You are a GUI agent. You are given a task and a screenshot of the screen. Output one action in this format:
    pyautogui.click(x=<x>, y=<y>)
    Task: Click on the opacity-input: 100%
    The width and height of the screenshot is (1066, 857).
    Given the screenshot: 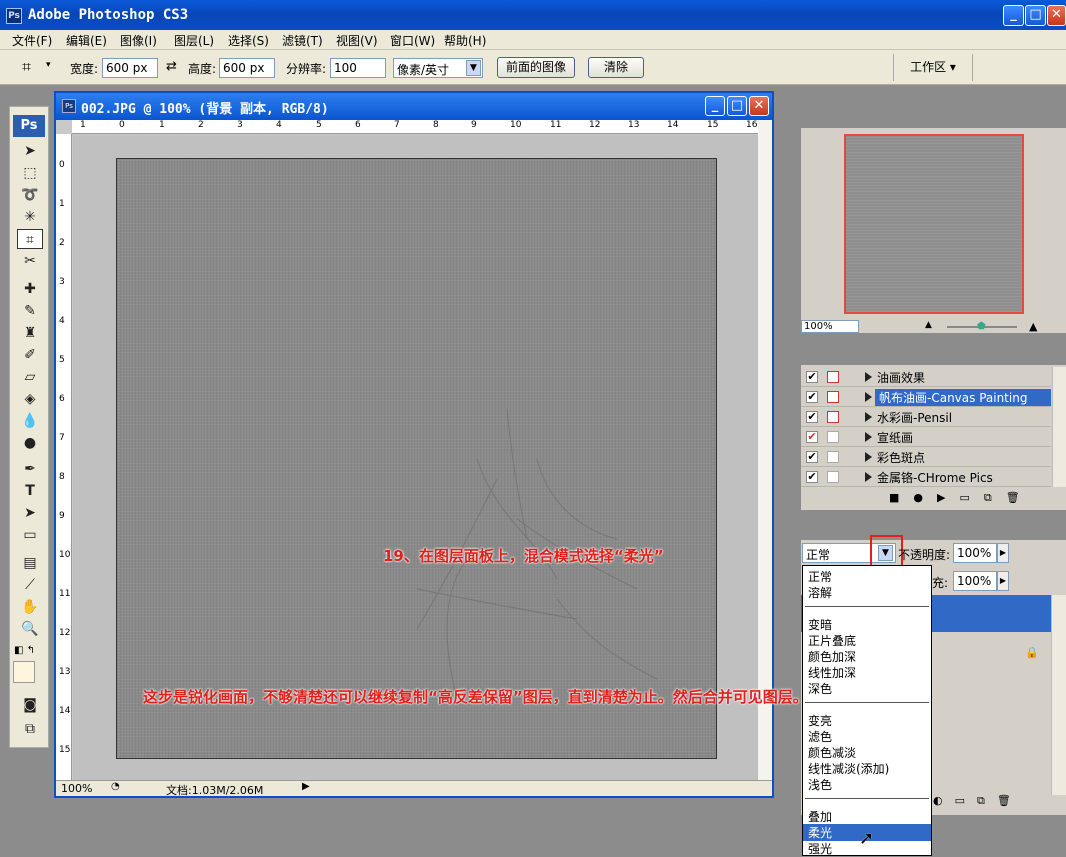 What is the action you would take?
    pyautogui.click(x=975, y=553)
    